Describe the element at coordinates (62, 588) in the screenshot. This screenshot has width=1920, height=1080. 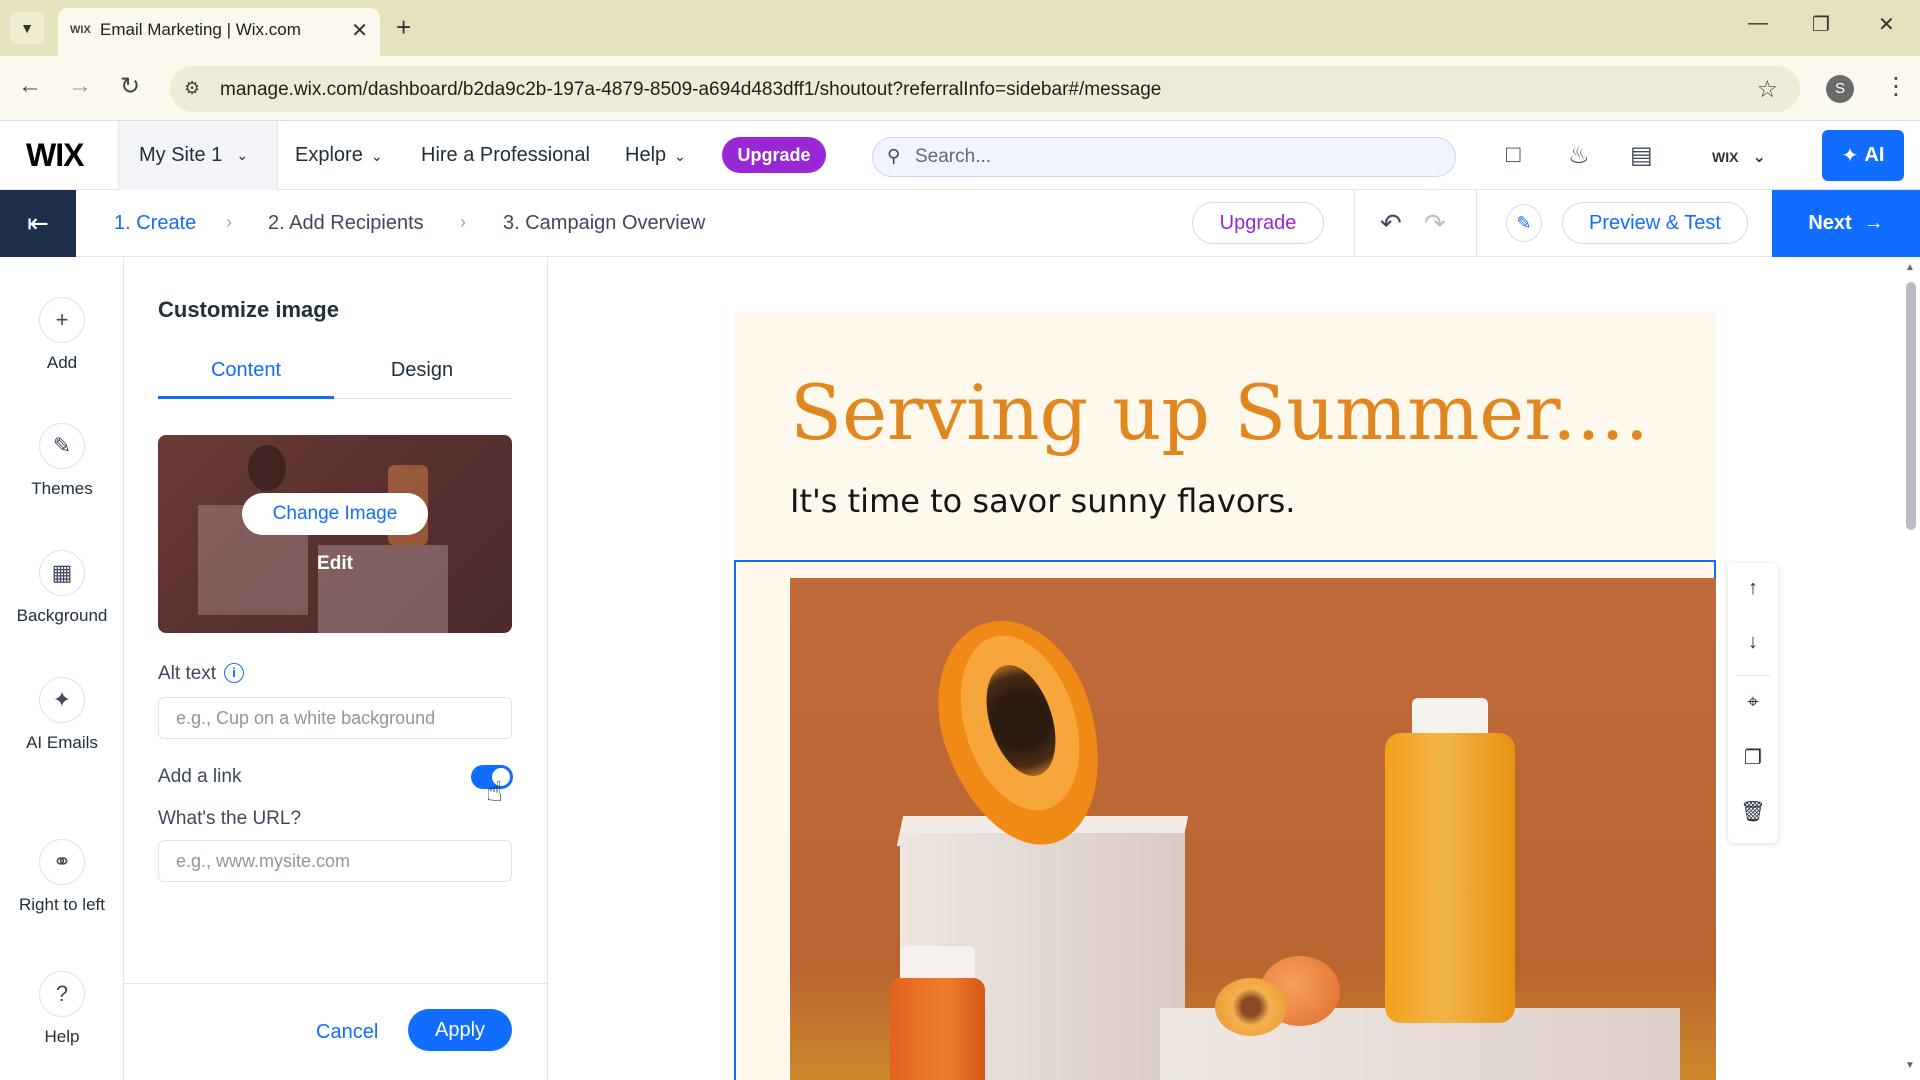
I see `rail-item-background: ▦ Background` at that location.